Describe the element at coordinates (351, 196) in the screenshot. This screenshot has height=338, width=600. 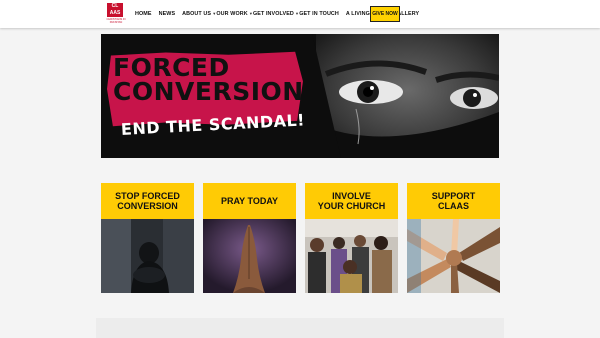
I see `card-line1: INVOLVE` at that location.